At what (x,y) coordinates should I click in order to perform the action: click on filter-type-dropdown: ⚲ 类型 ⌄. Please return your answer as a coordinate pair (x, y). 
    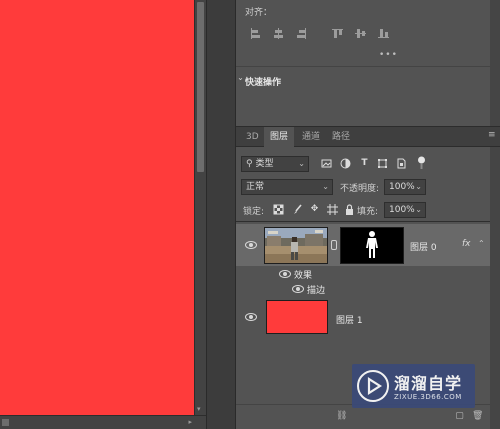
    Looking at the image, I should click on (275, 164).